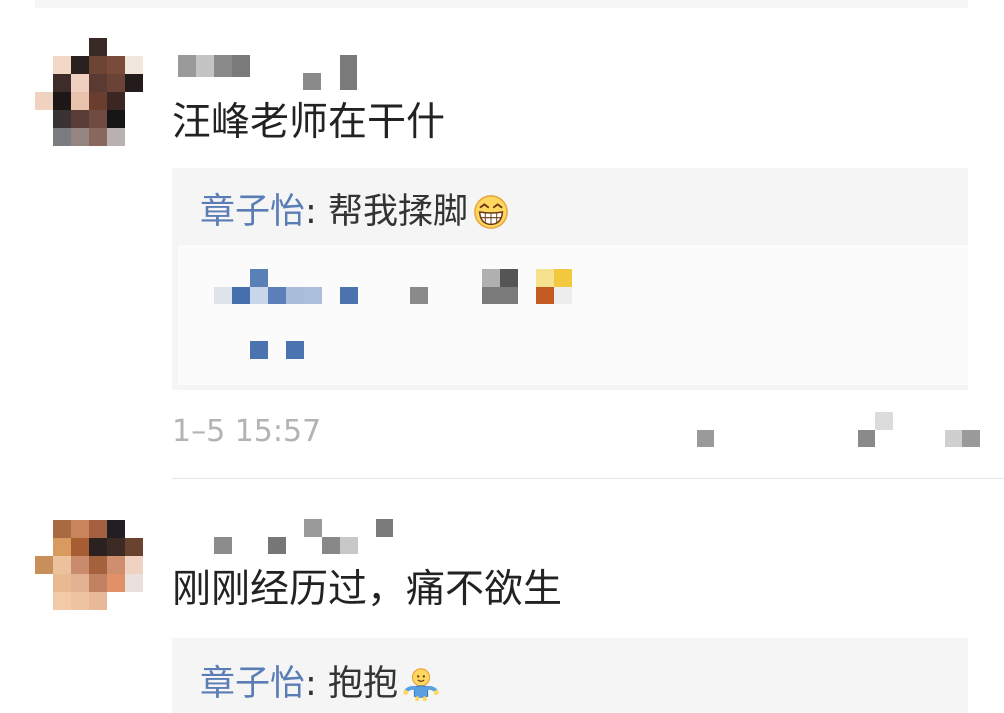 Image resolution: width=1004 pixels, height=713 pixels. Describe the element at coordinates (362, 684) in the screenshot. I see `reply-text: 抱抱` at that location.